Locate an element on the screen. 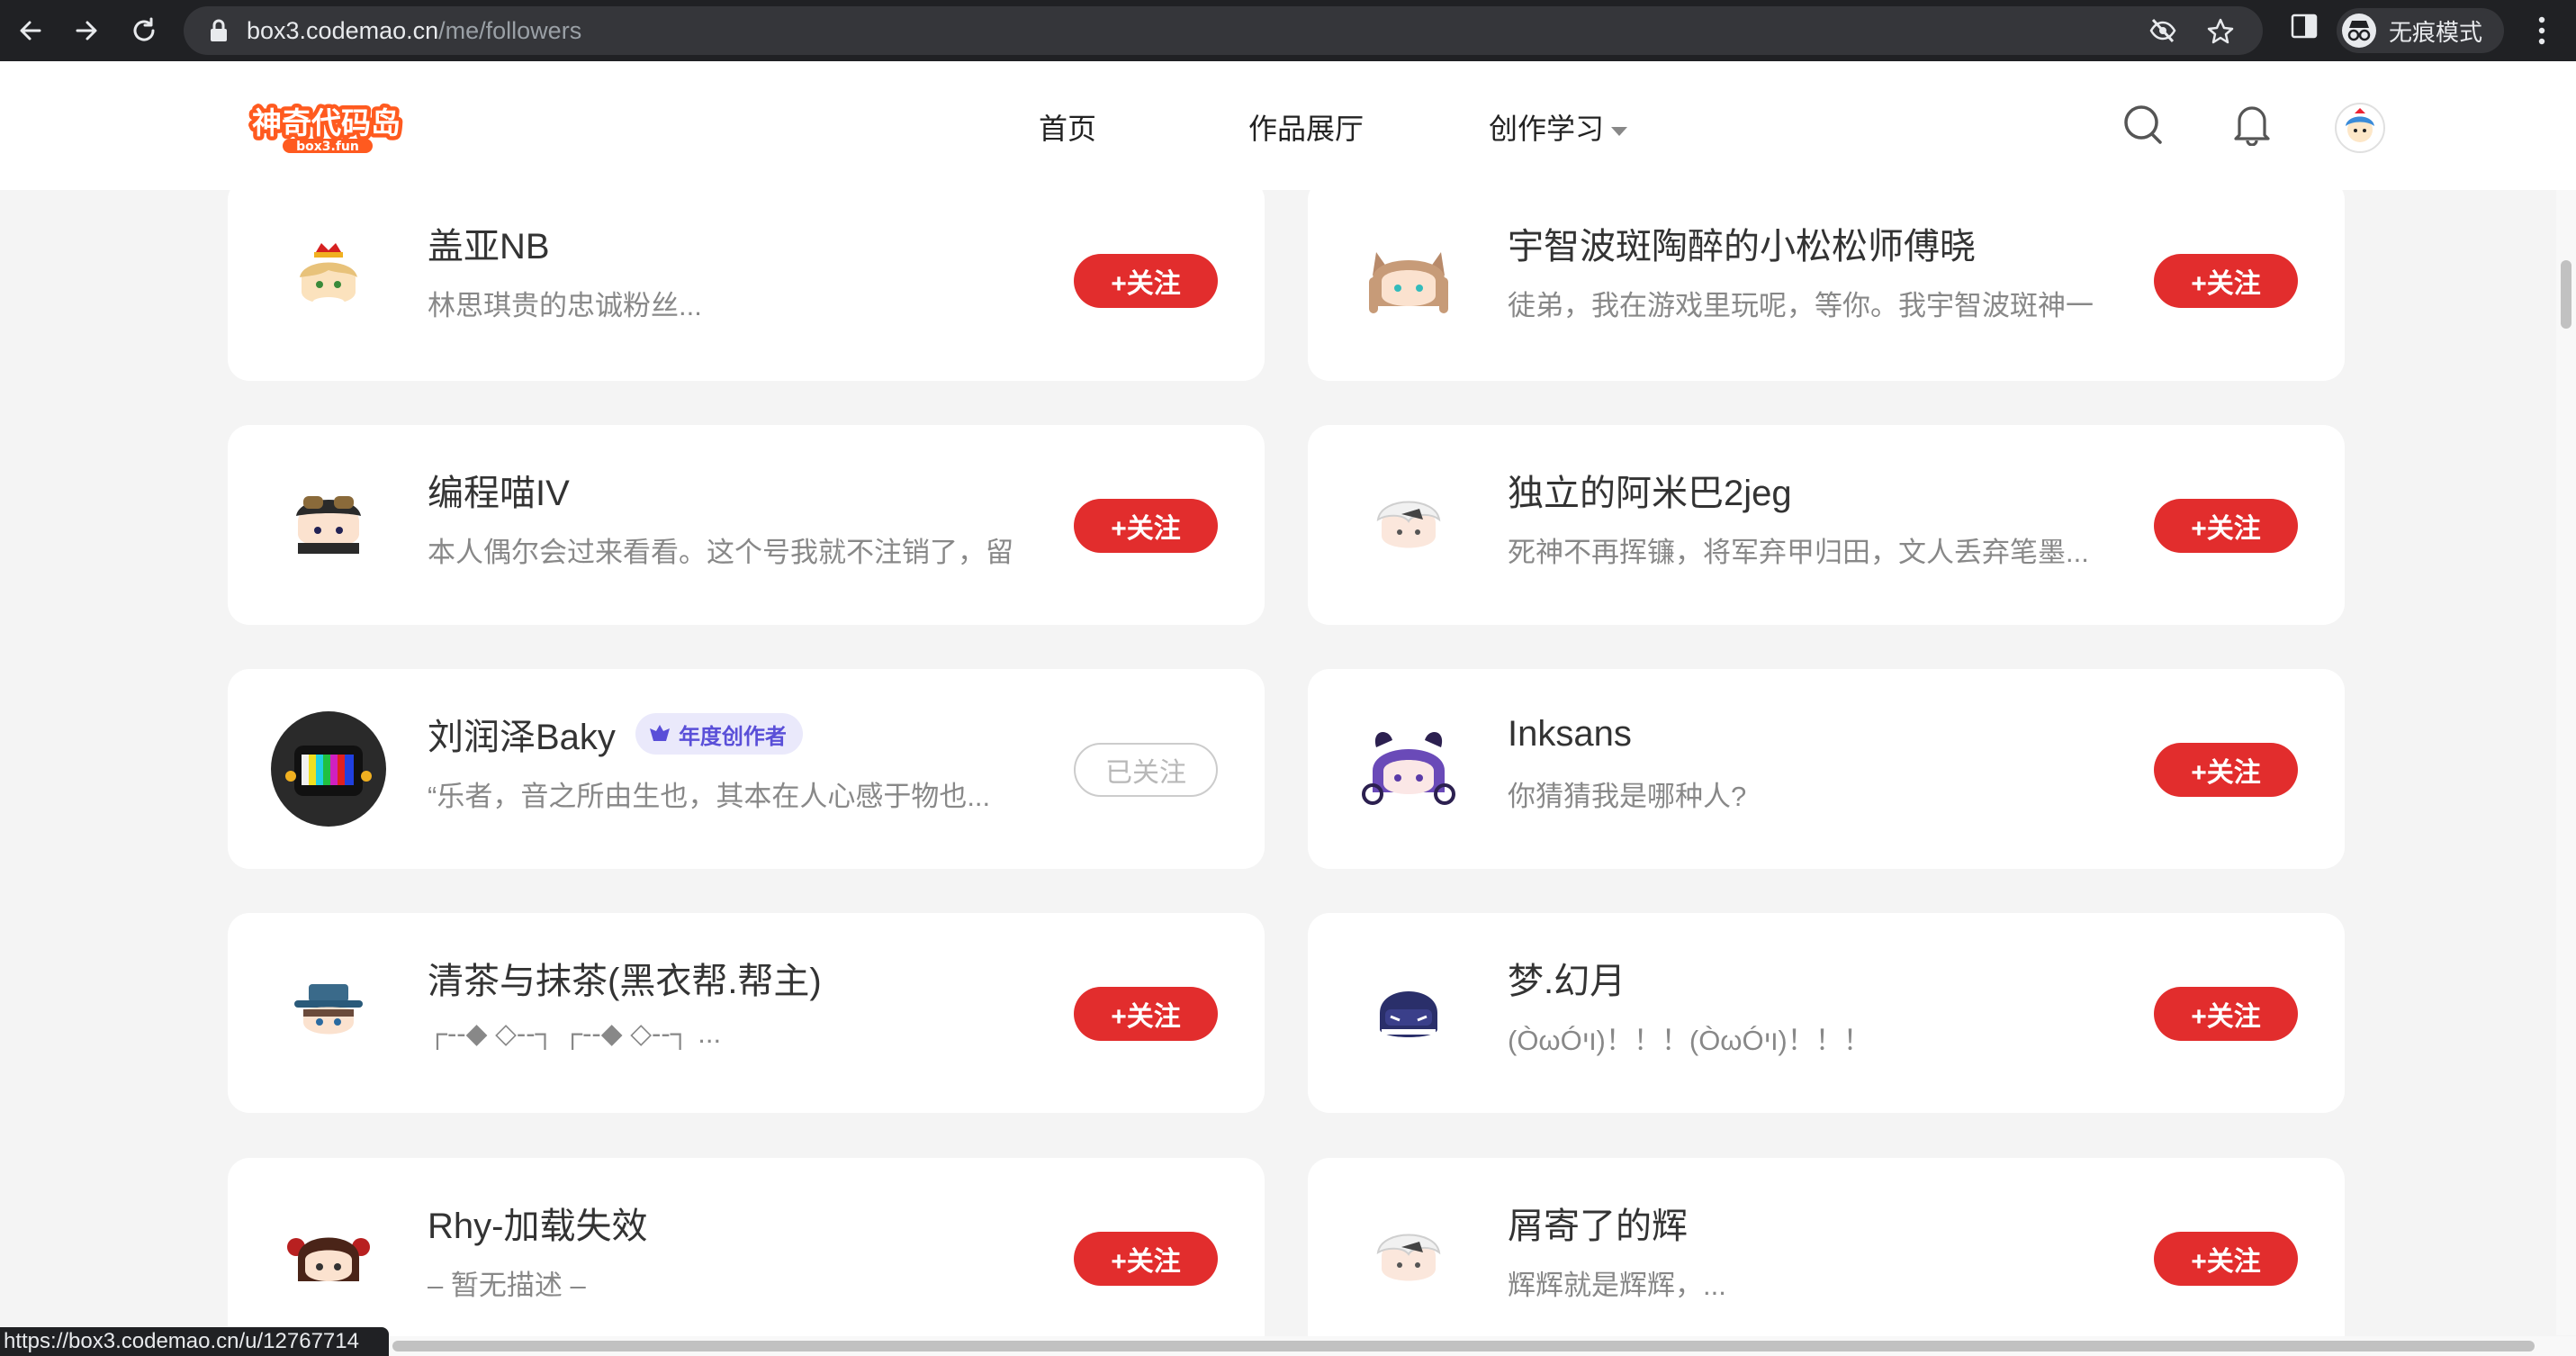 This screenshot has height=1356, width=2576. user-name: 盖亚NB is located at coordinates (489, 243).